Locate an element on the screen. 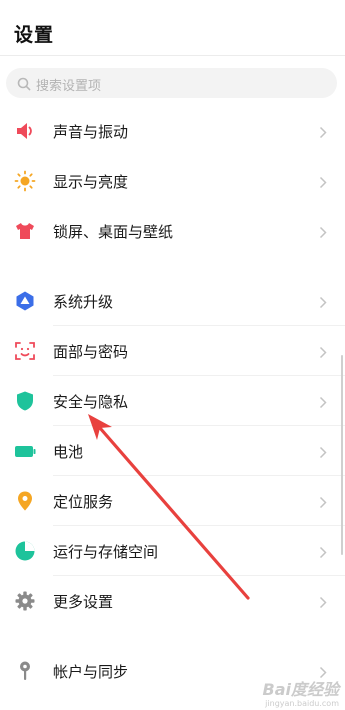 This screenshot has width=345, height=710. settings-item-label: 运行与存储空间 is located at coordinates (106, 552).